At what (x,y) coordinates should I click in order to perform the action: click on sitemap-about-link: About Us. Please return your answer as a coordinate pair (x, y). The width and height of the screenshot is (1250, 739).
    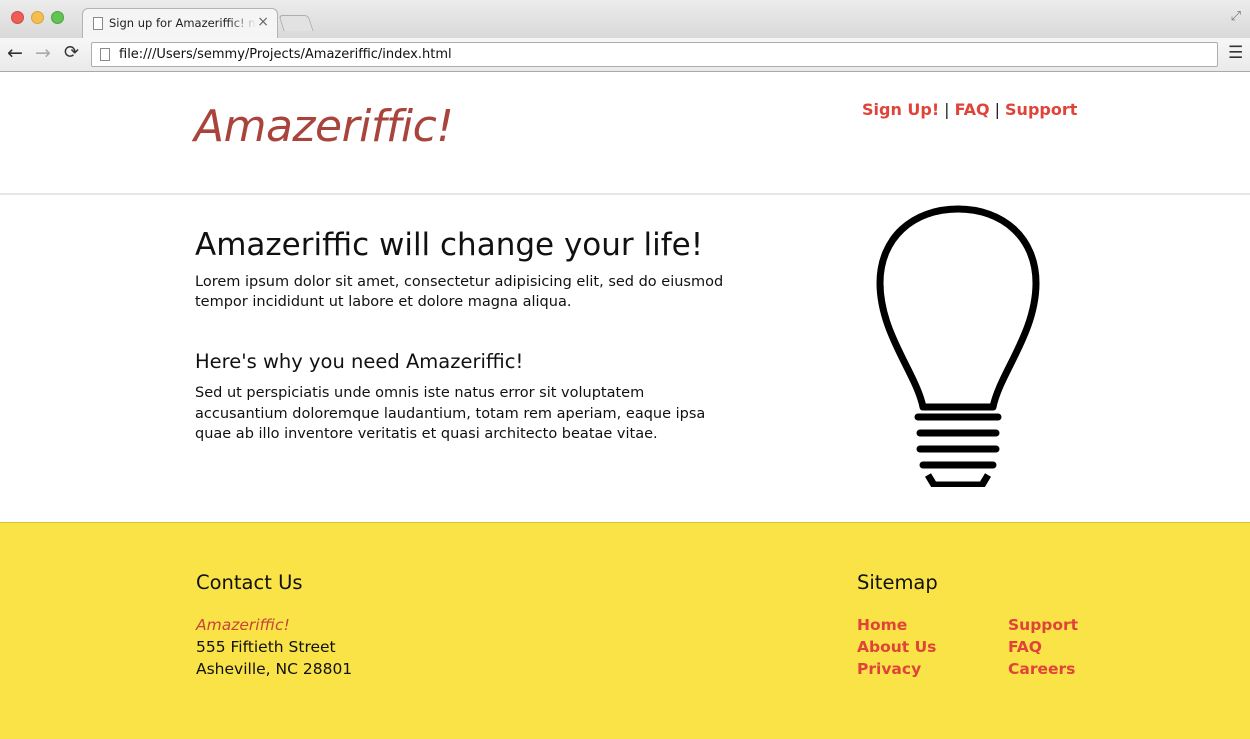
    Looking at the image, I should click on (896, 647).